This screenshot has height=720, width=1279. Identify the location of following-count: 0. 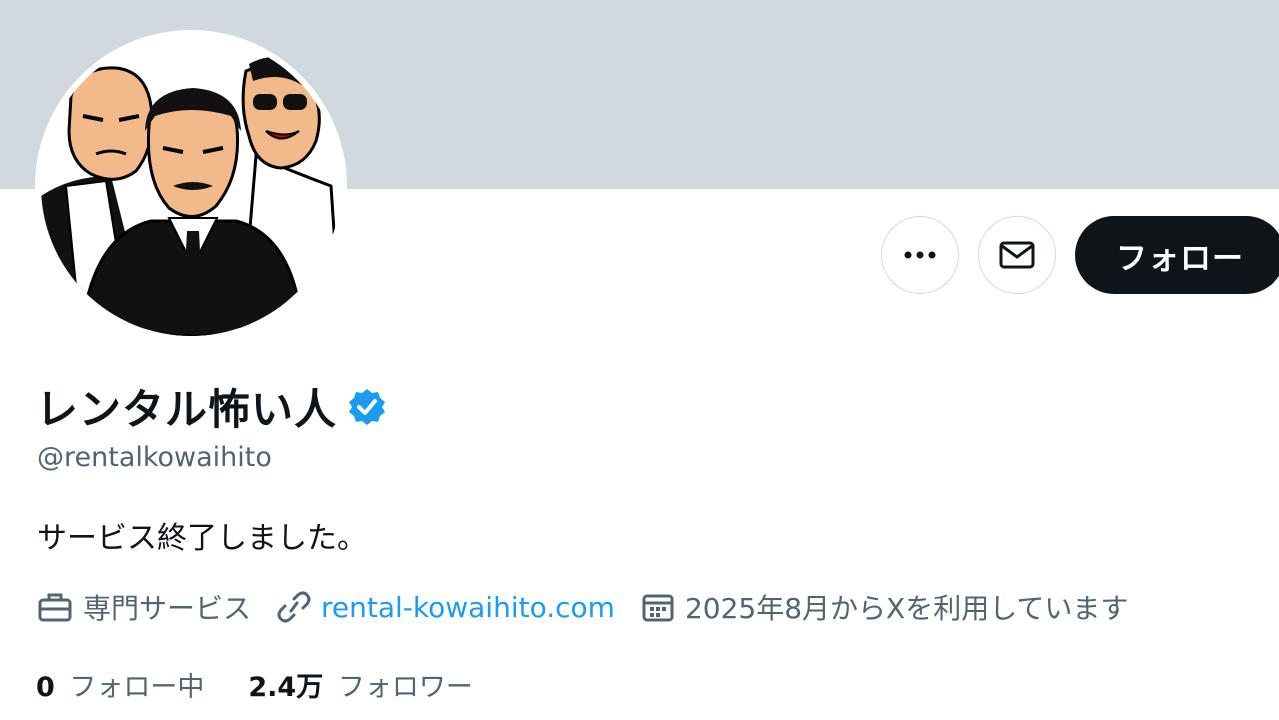
(45, 687).